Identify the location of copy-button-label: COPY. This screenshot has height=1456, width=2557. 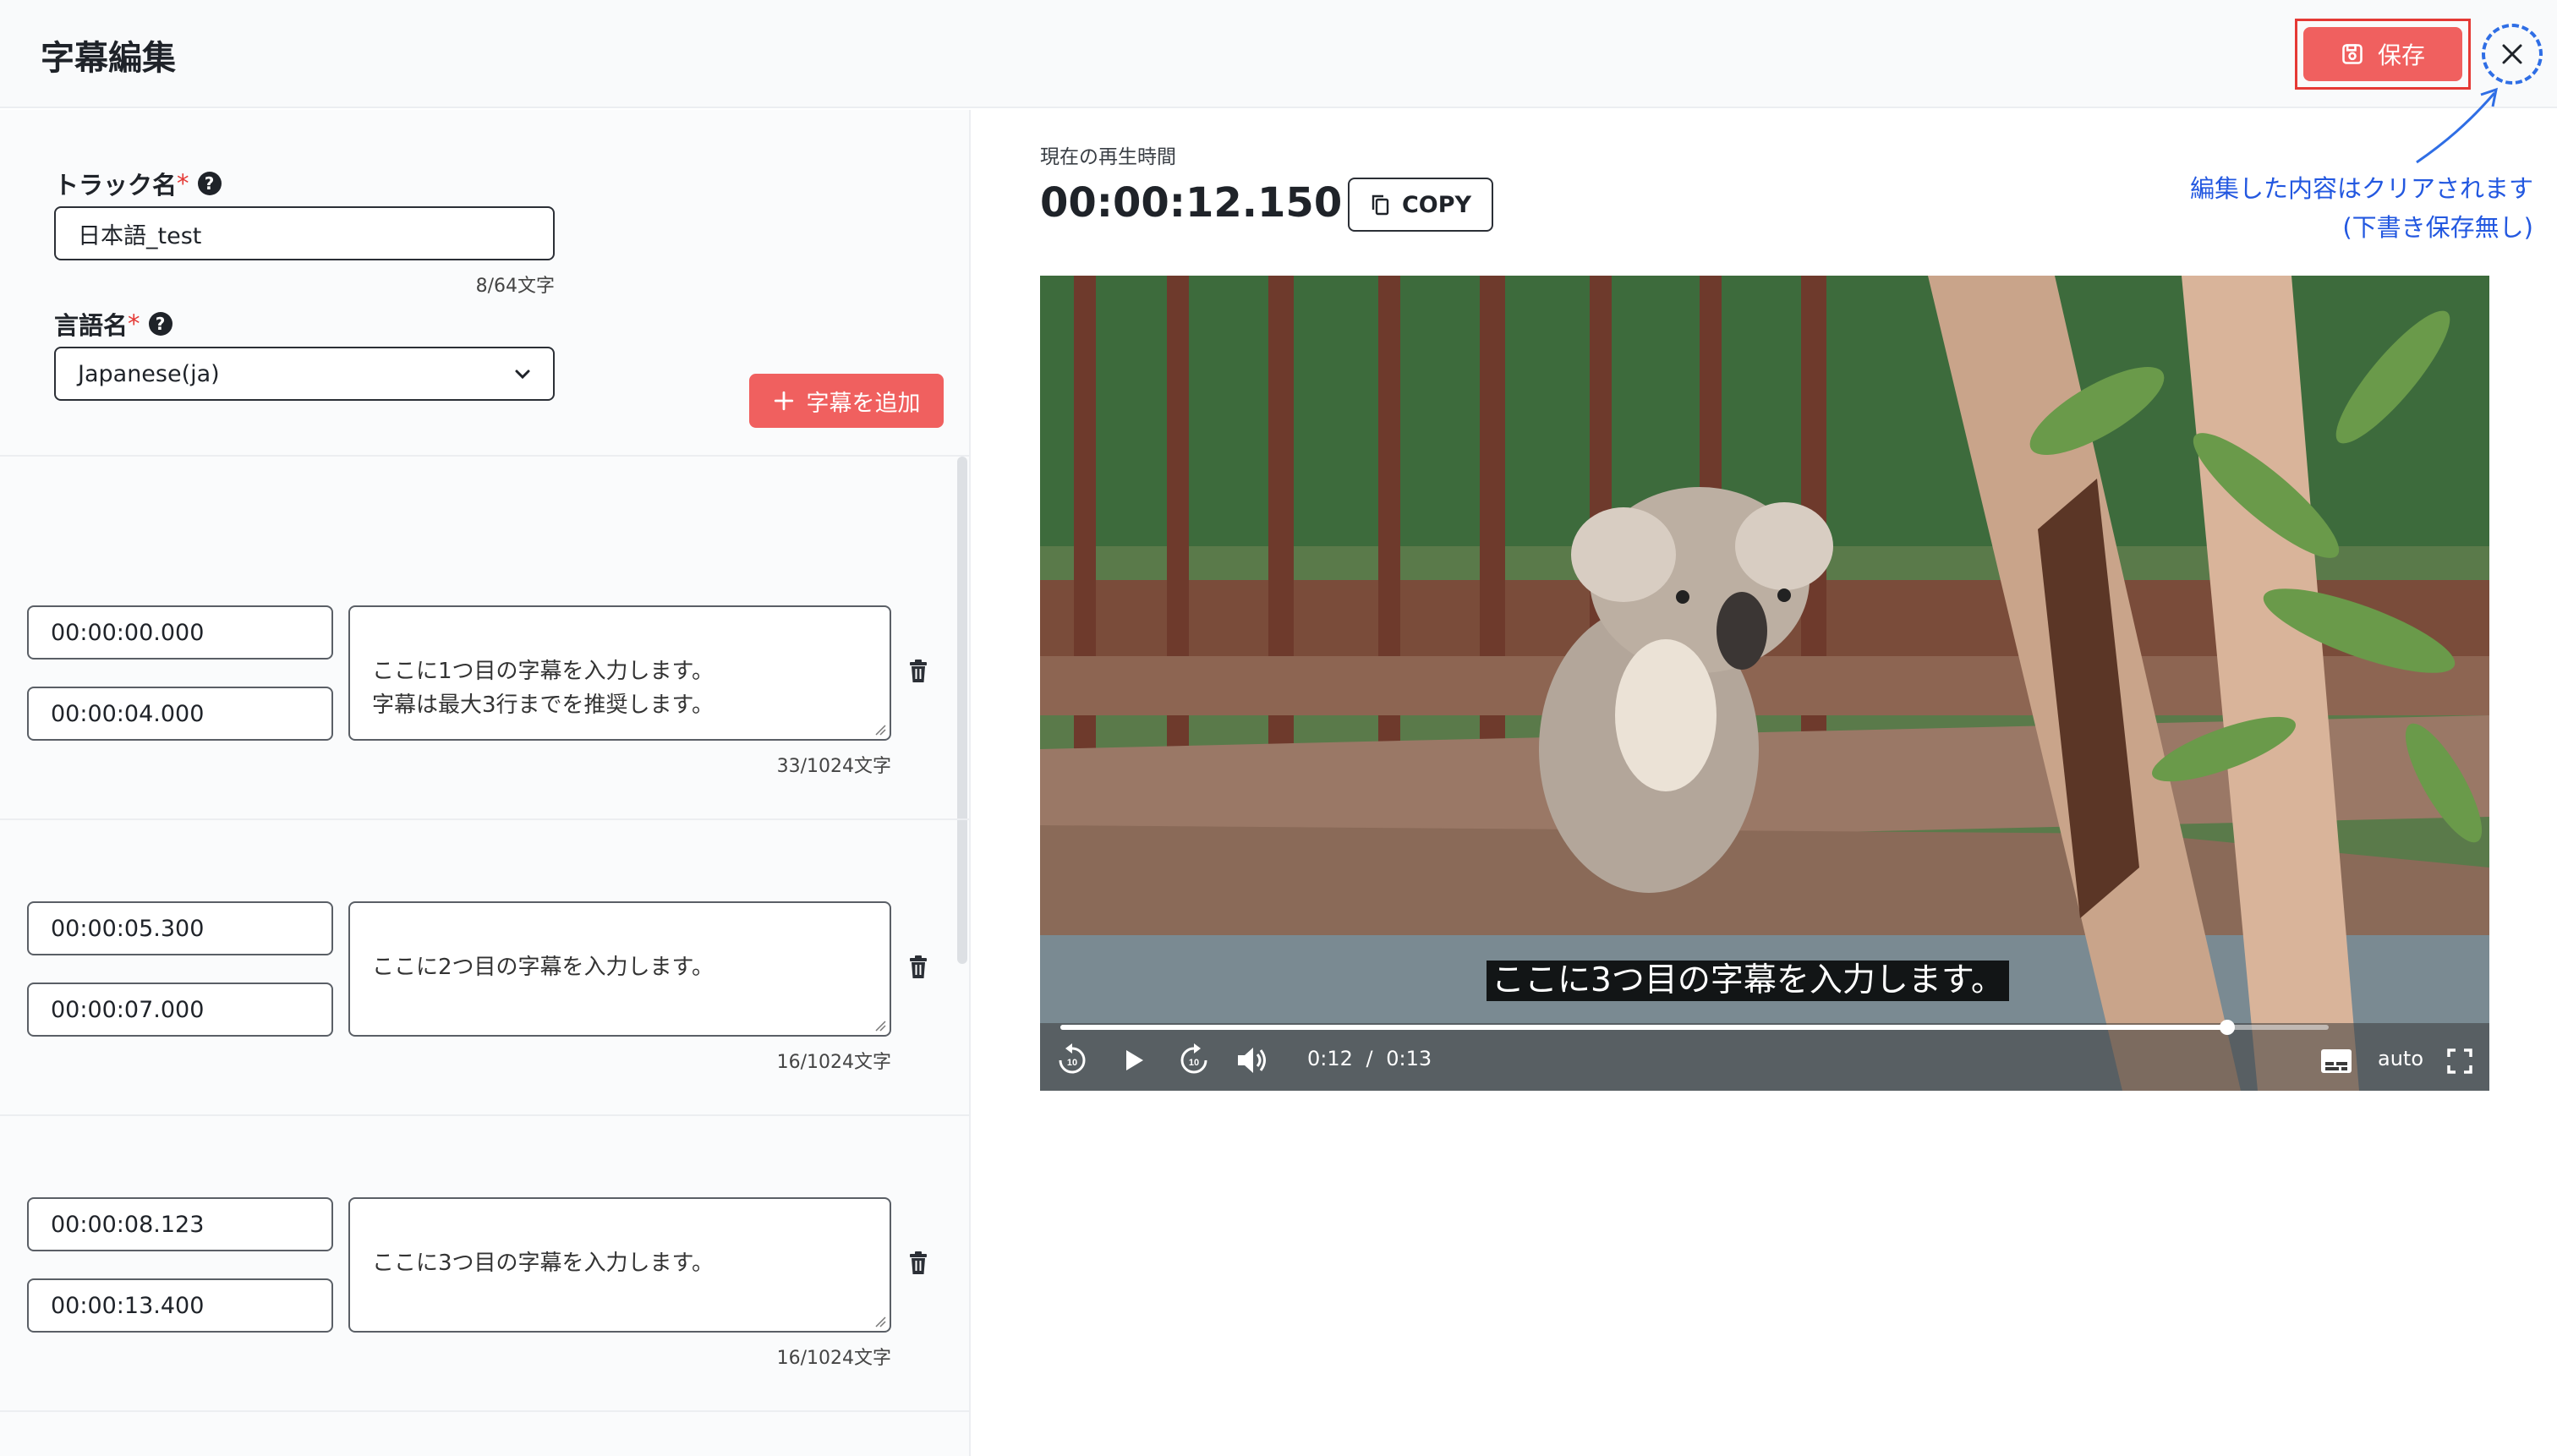
(1436, 205).